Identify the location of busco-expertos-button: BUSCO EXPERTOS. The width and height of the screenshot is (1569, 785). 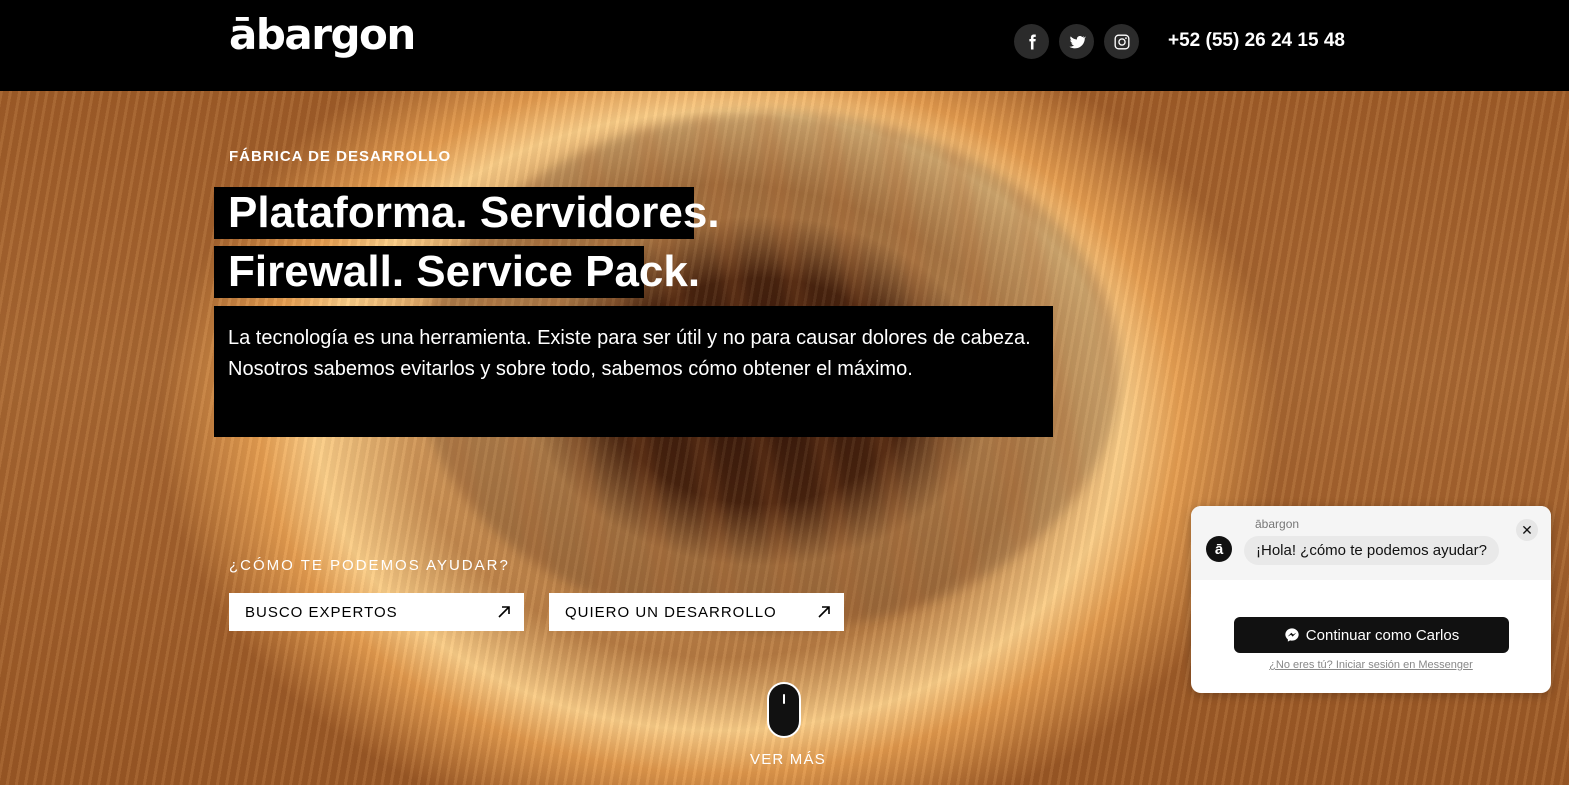
(376, 612).